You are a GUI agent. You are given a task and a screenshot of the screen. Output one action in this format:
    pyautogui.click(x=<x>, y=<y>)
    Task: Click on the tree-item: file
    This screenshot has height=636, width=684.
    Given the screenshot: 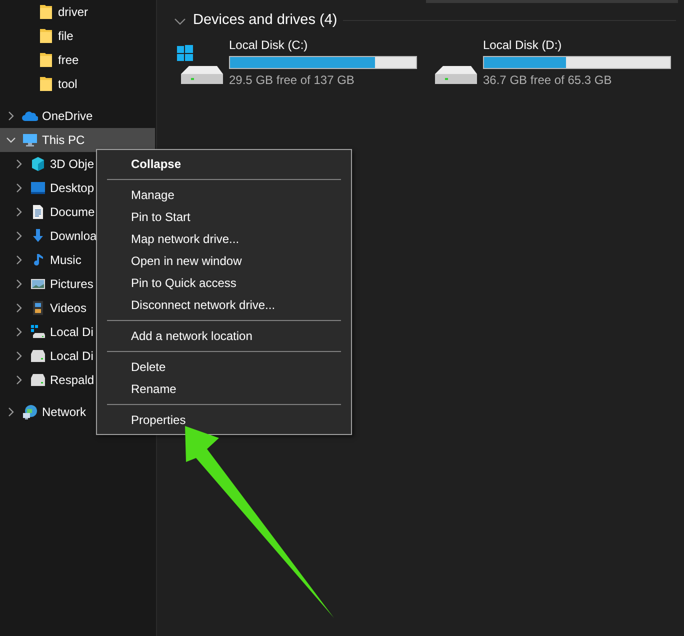 What is the action you would take?
    pyautogui.click(x=66, y=36)
    